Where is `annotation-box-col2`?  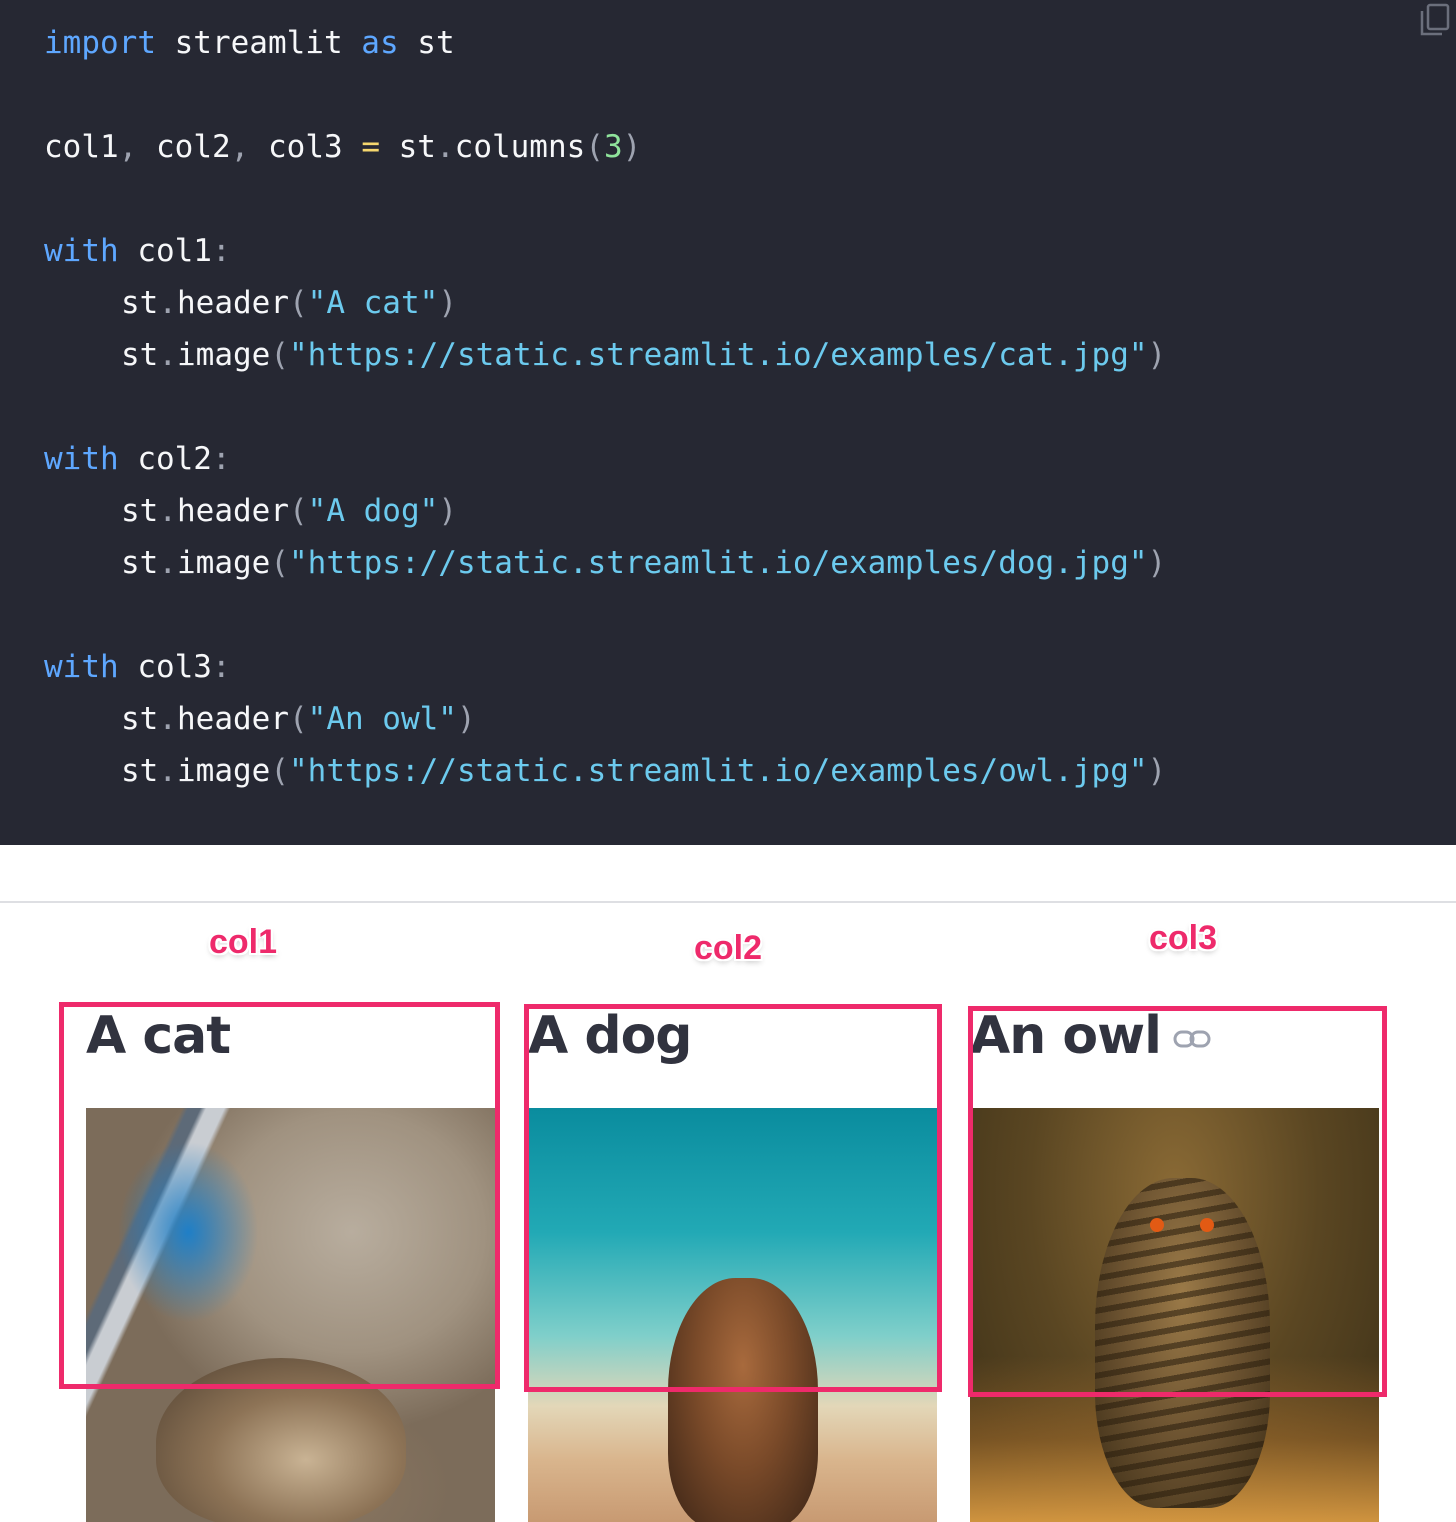
annotation-box-col2 is located at coordinates (733, 1198).